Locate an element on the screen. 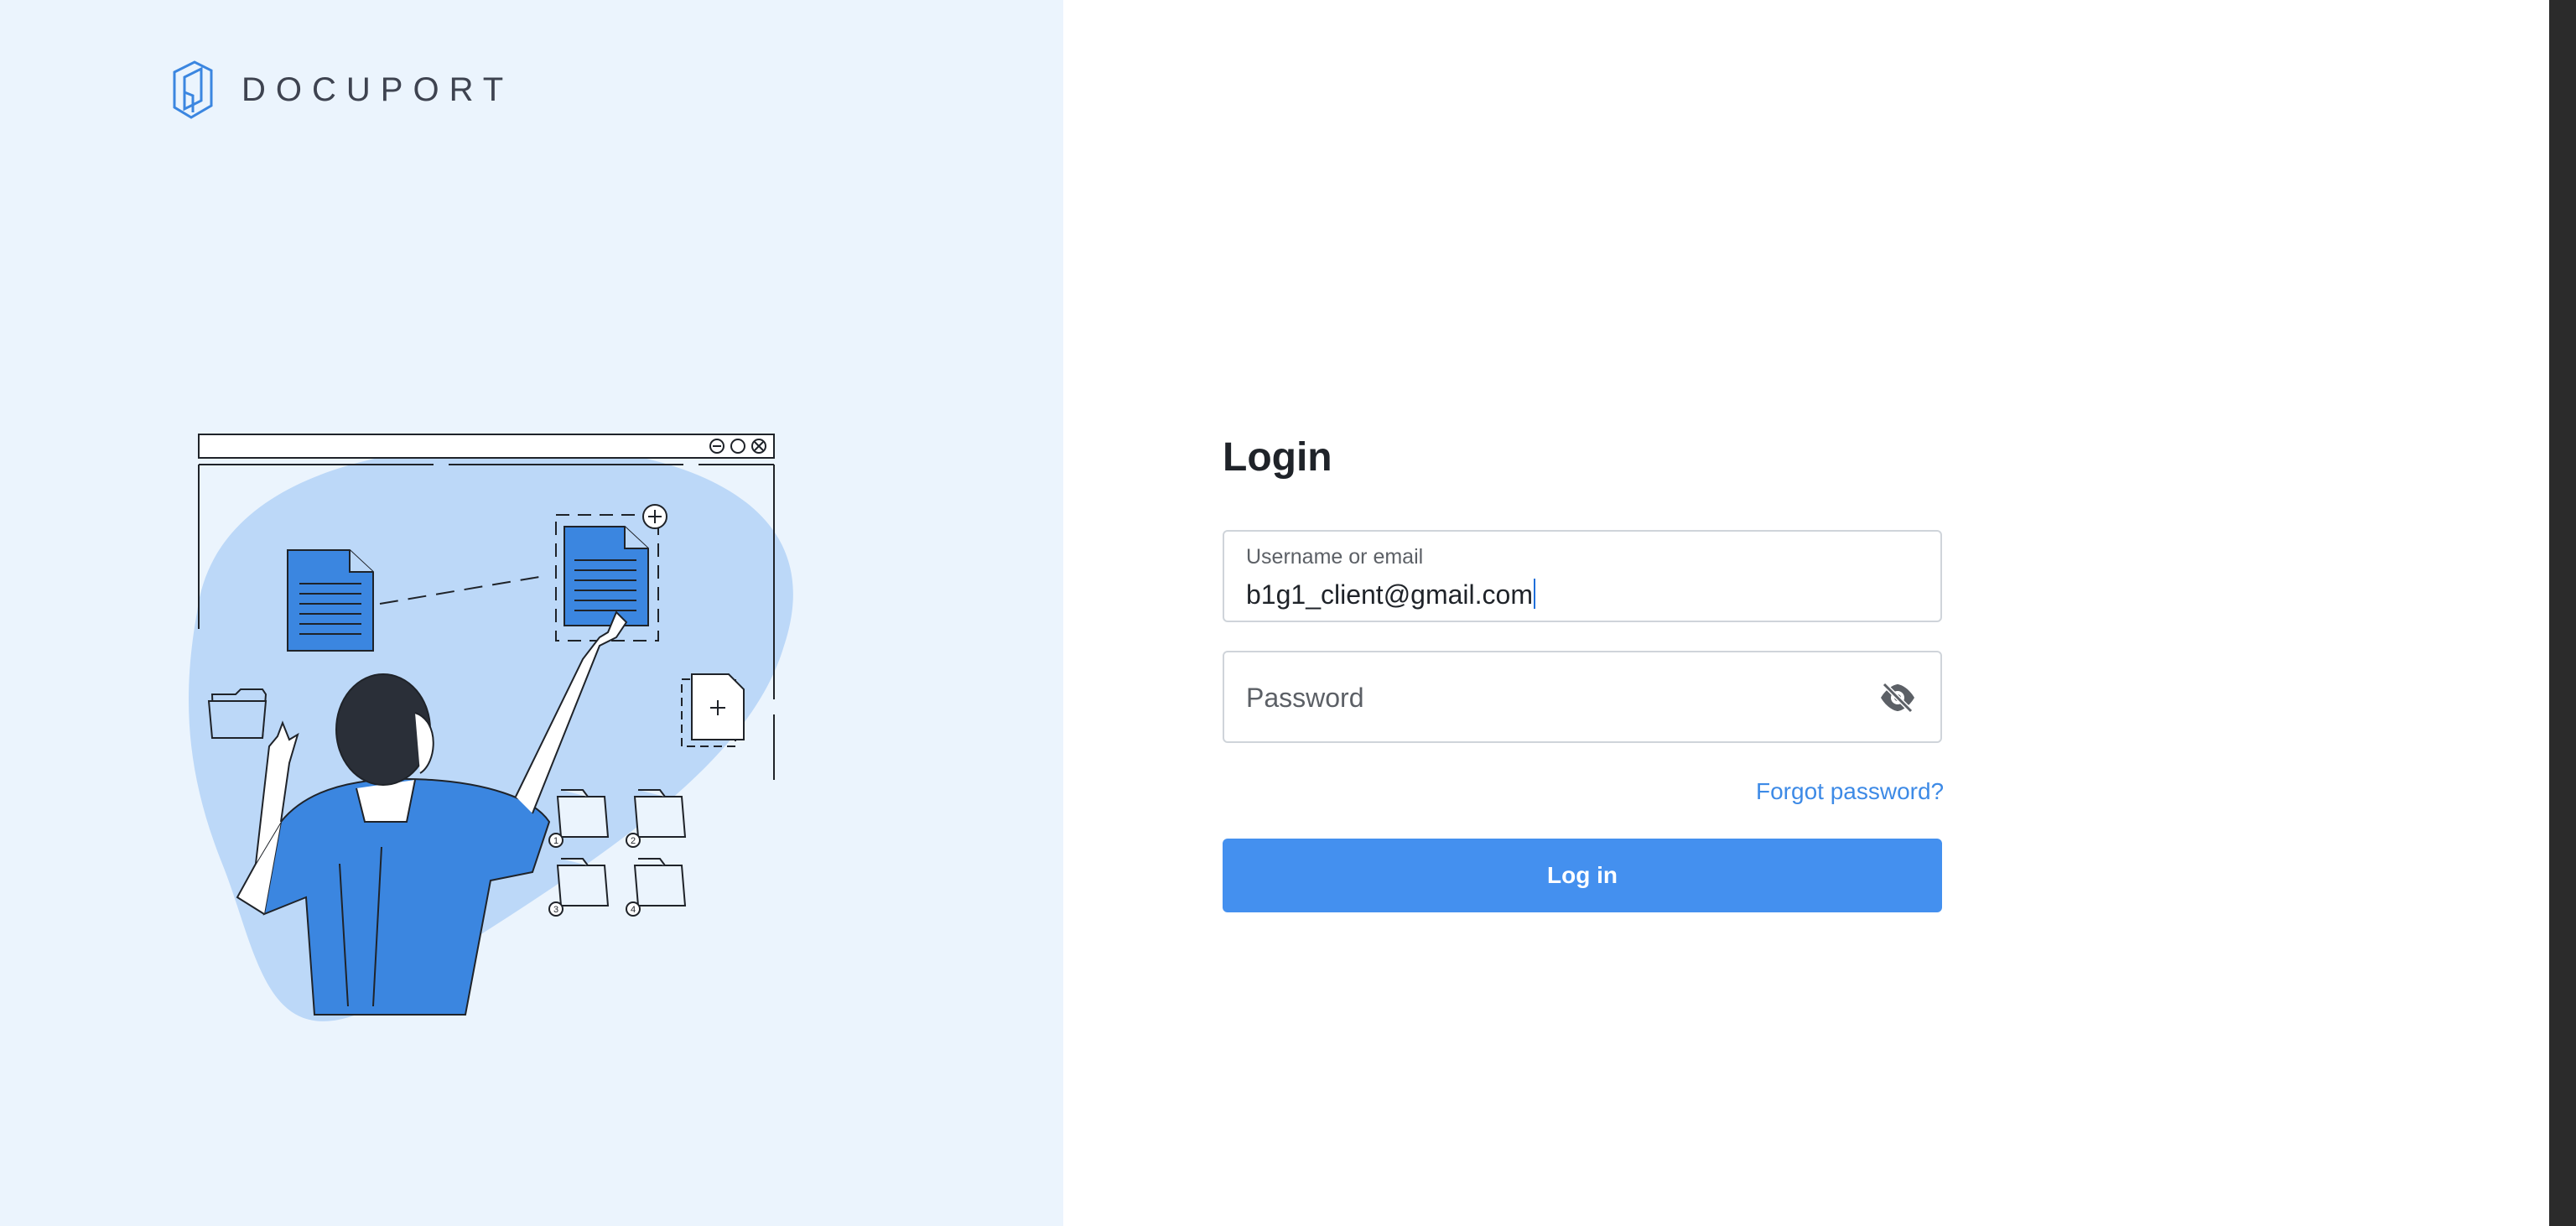 The height and width of the screenshot is (1226, 2576). docuport-logo-icon is located at coordinates (193, 89).